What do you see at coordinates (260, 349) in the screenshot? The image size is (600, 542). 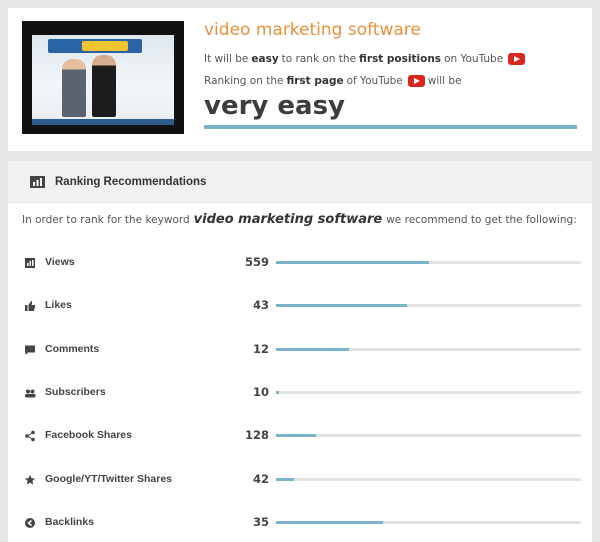 I see `metric-value: 12` at bounding box center [260, 349].